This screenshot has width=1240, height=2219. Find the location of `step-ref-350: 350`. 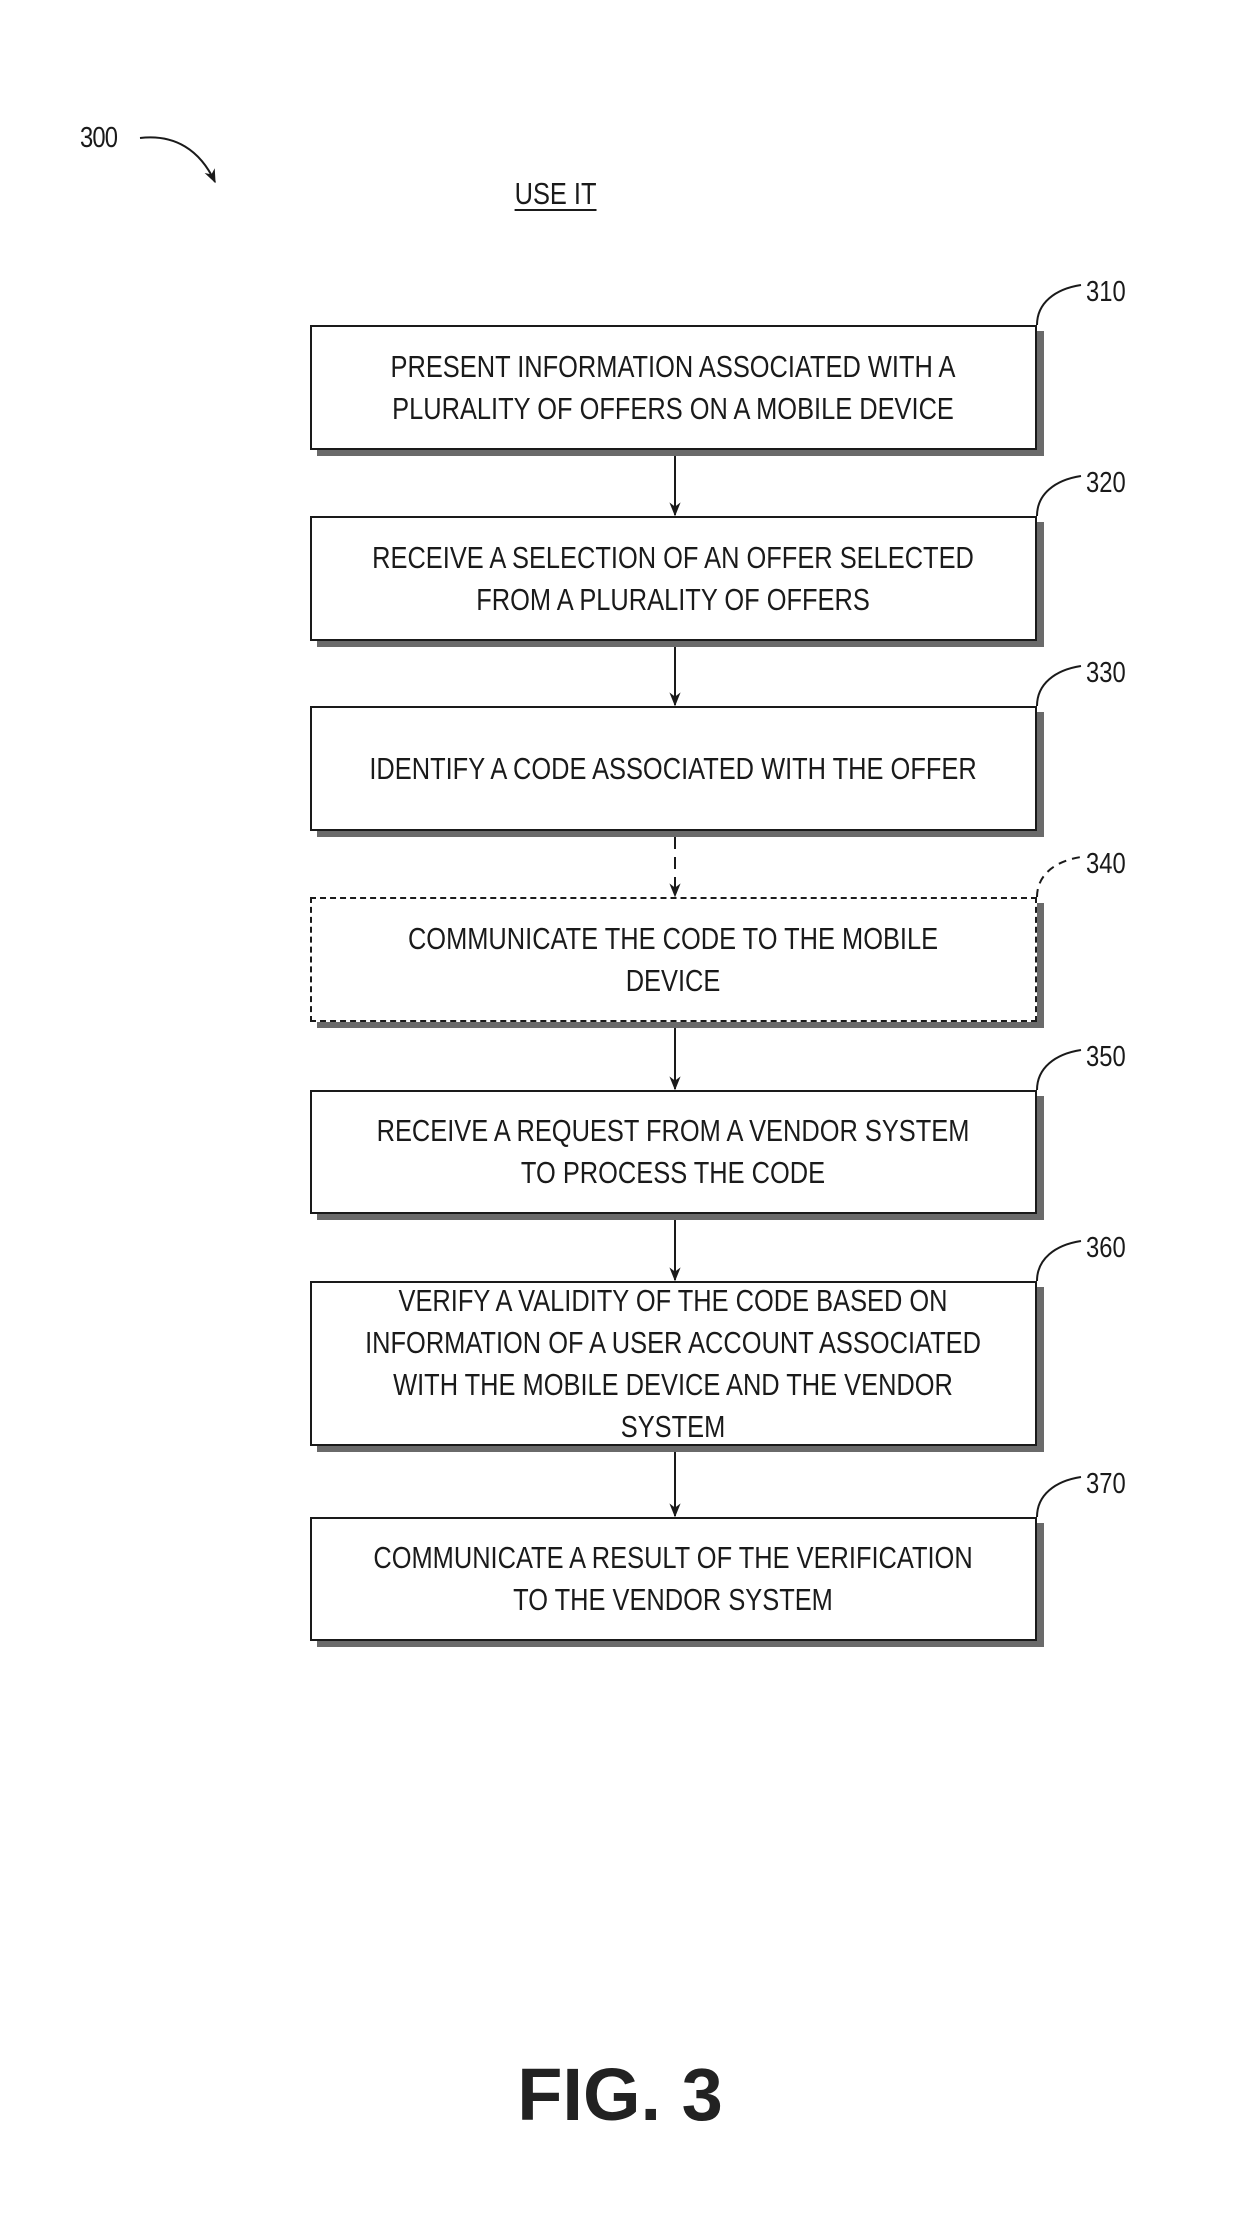

step-ref-350: 350 is located at coordinates (1106, 1057).